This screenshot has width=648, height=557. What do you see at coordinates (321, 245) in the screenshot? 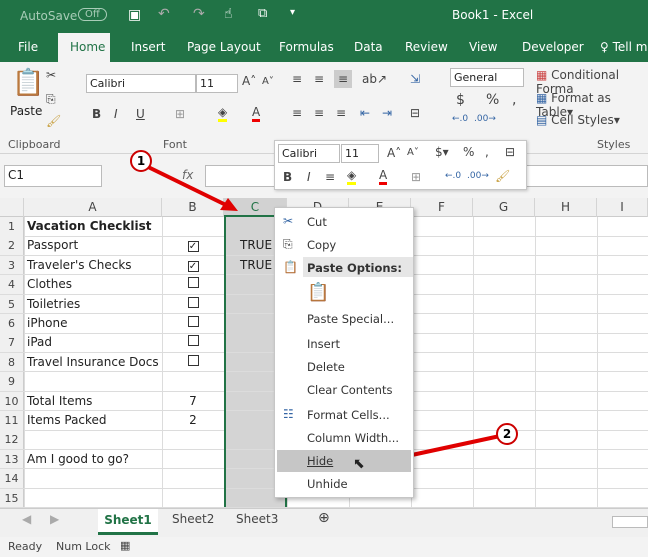
I see `menu-copy: Copy` at bounding box center [321, 245].